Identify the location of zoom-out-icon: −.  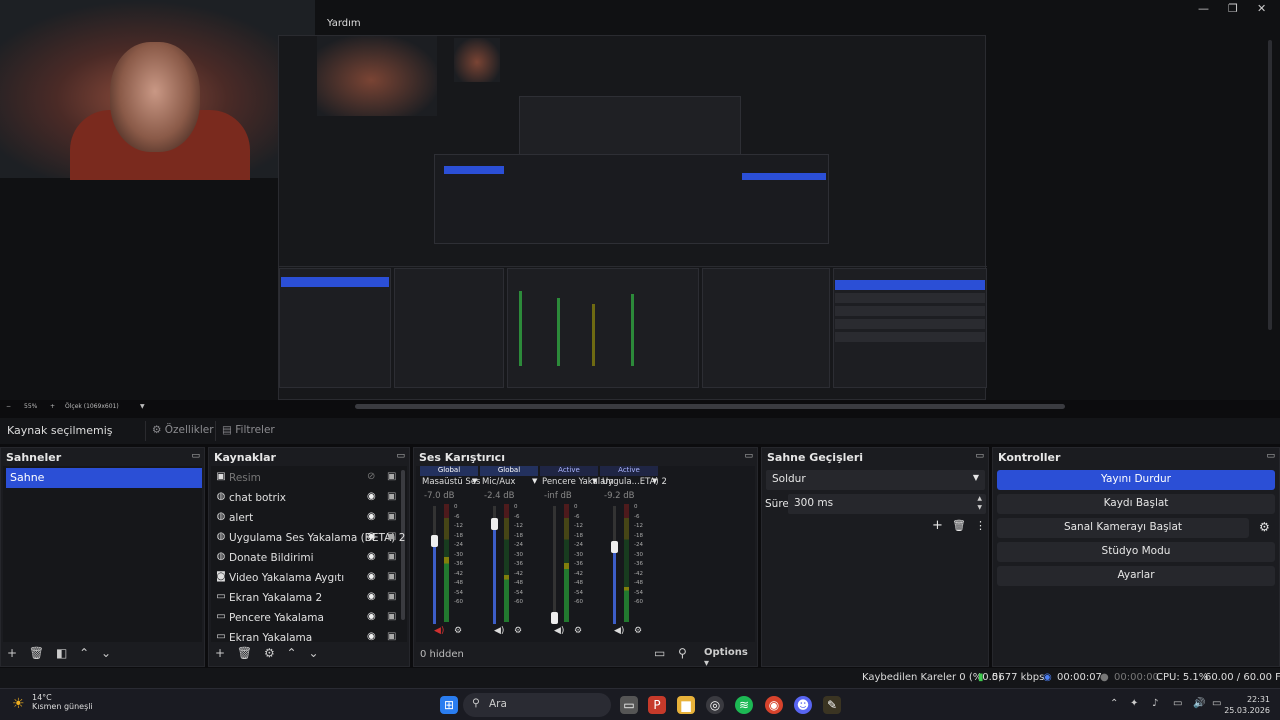
(8, 406).